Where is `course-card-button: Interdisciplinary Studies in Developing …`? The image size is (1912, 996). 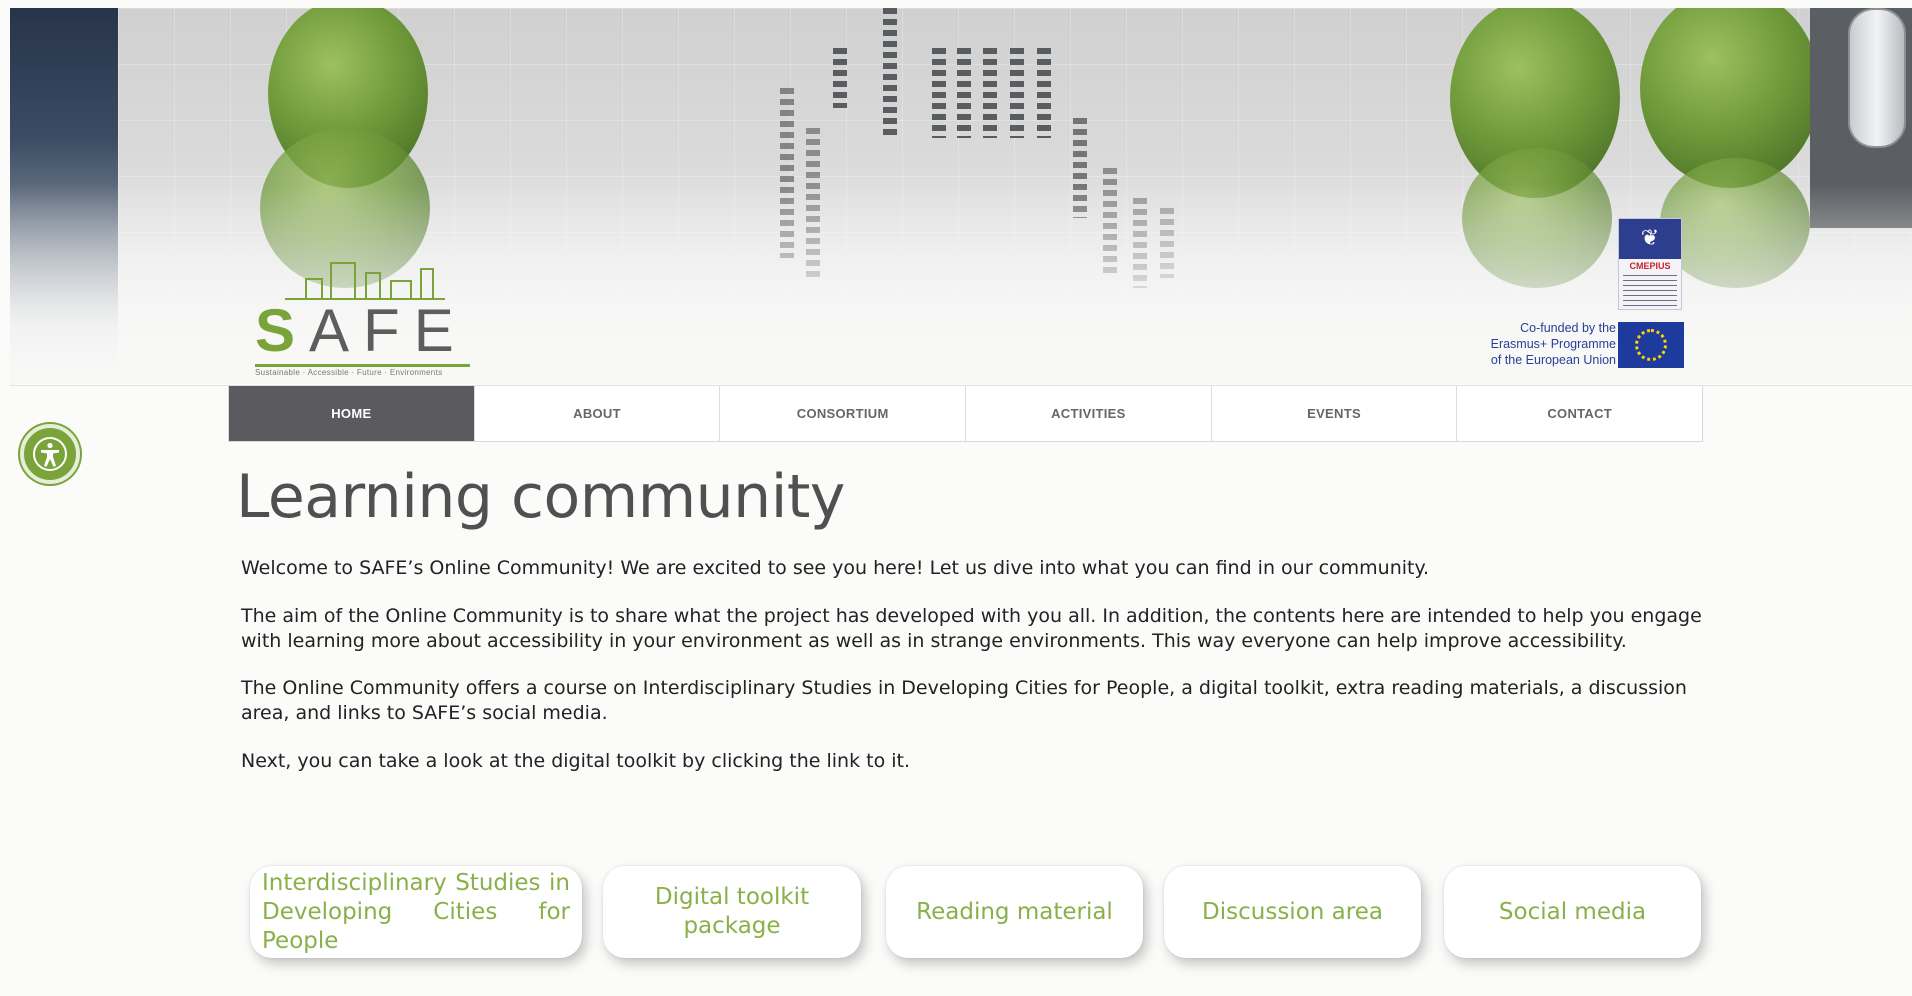
course-card-button: Interdisciplinary Studies in Developing … is located at coordinates (416, 912).